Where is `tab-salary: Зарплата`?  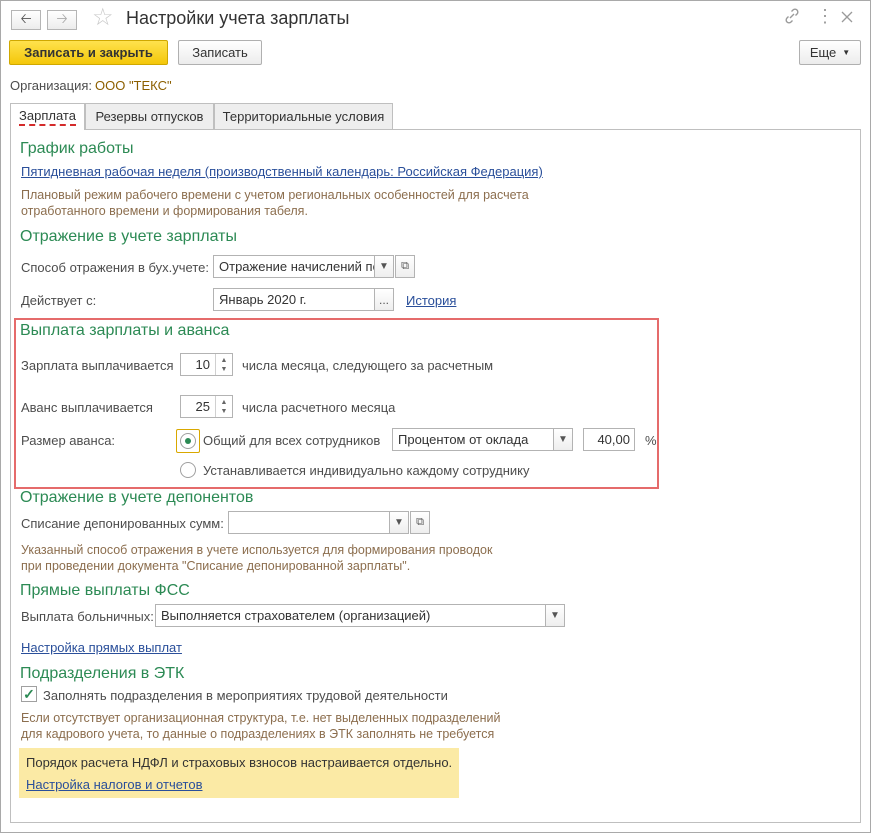 tab-salary: Зарплата is located at coordinates (47, 116).